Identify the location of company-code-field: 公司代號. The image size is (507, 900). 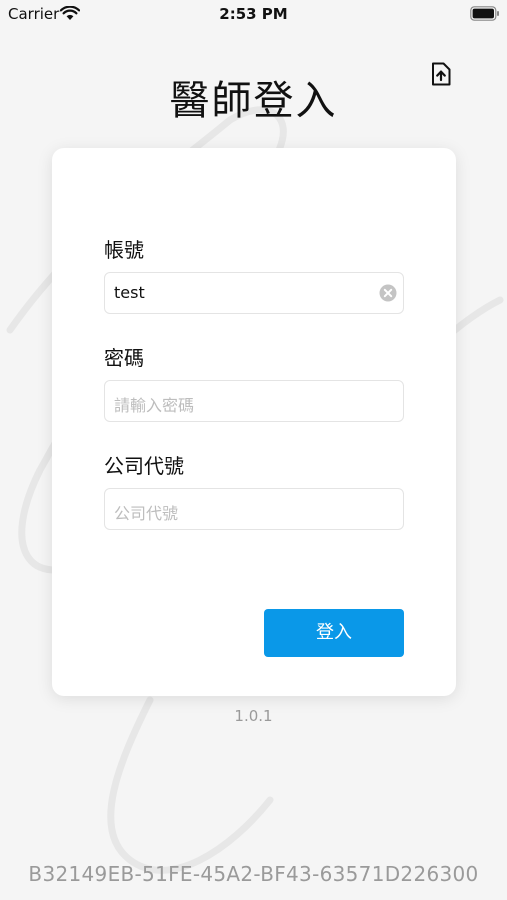
(254, 509).